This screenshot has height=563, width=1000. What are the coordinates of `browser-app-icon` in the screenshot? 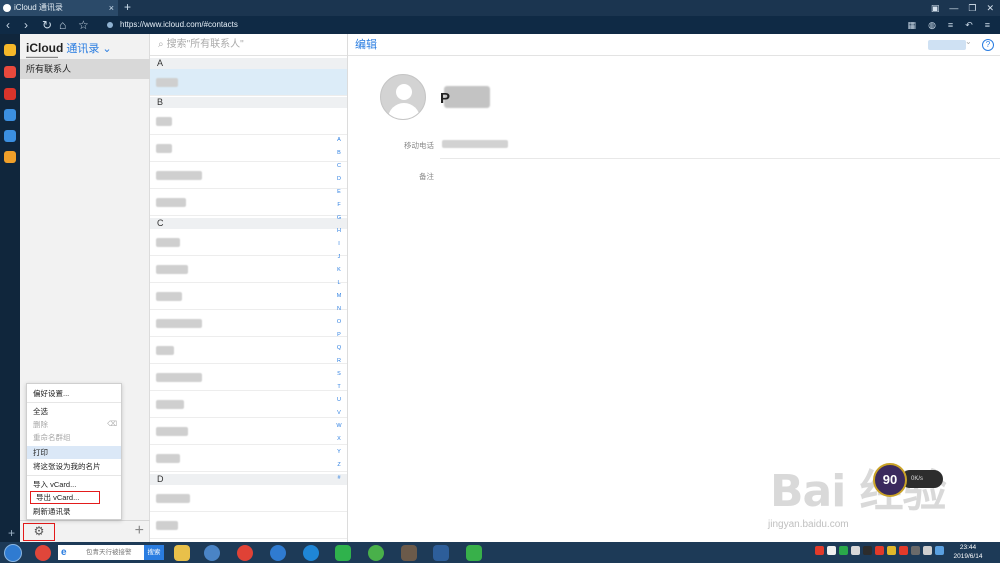 It's located at (278, 553).